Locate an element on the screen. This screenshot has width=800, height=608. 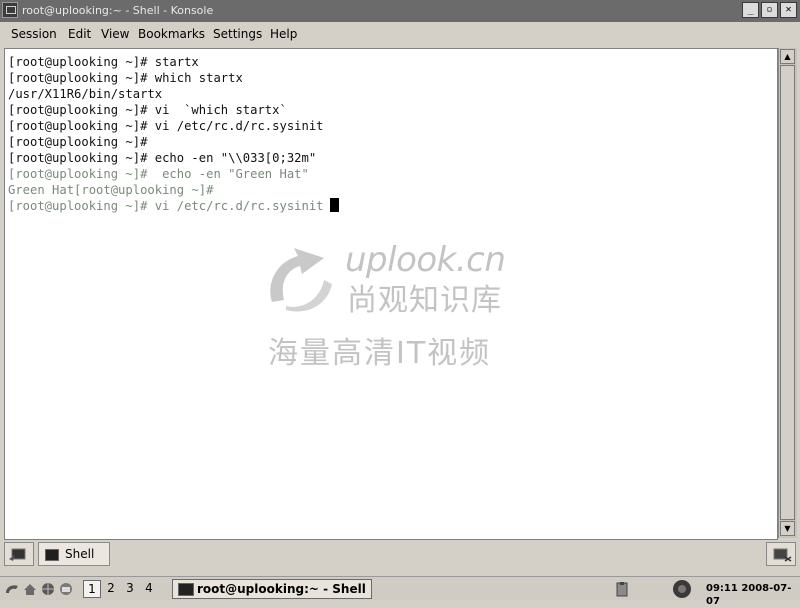
close-icon: ✕ is located at coordinates (788, 10).